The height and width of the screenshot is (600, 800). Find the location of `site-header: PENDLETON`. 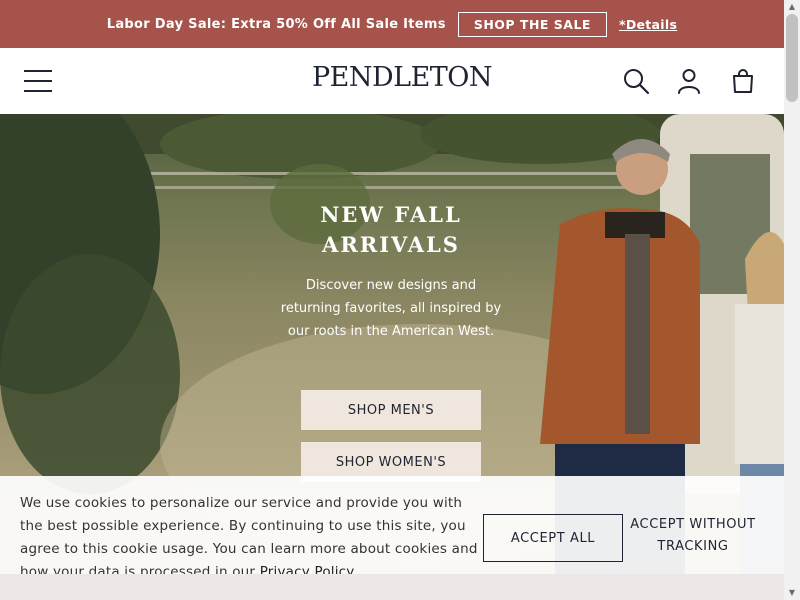

site-header: PENDLETON is located at coordinates (392, 81).